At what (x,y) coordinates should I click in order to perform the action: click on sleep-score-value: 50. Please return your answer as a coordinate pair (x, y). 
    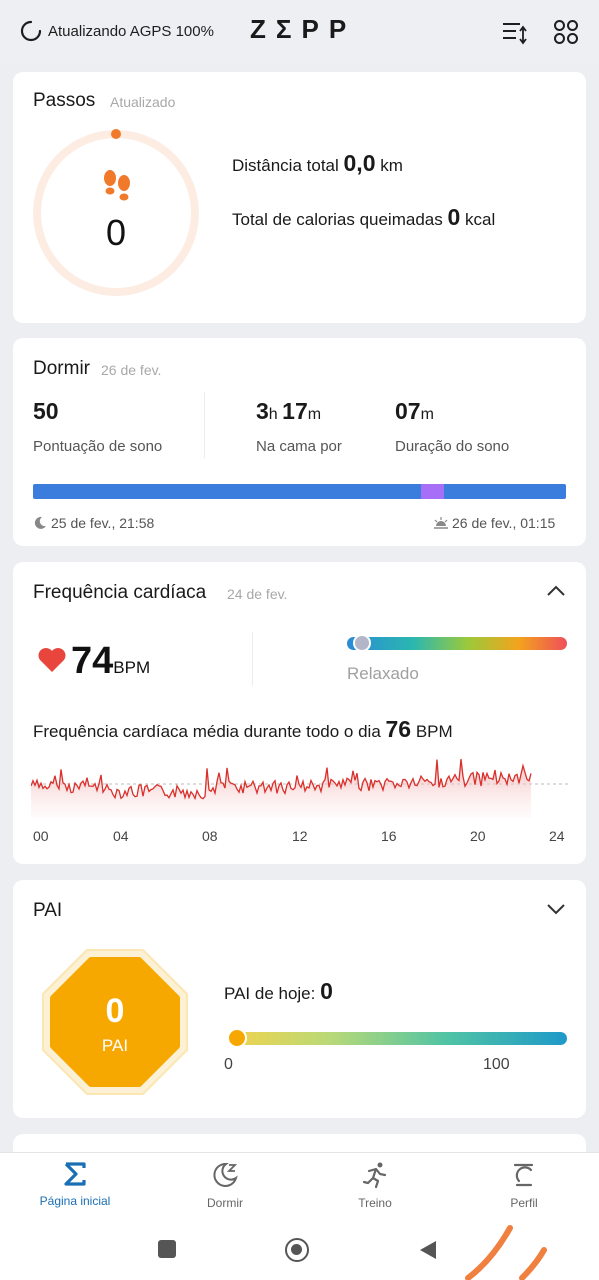
    Looking at the image, I should click on (46, 411).